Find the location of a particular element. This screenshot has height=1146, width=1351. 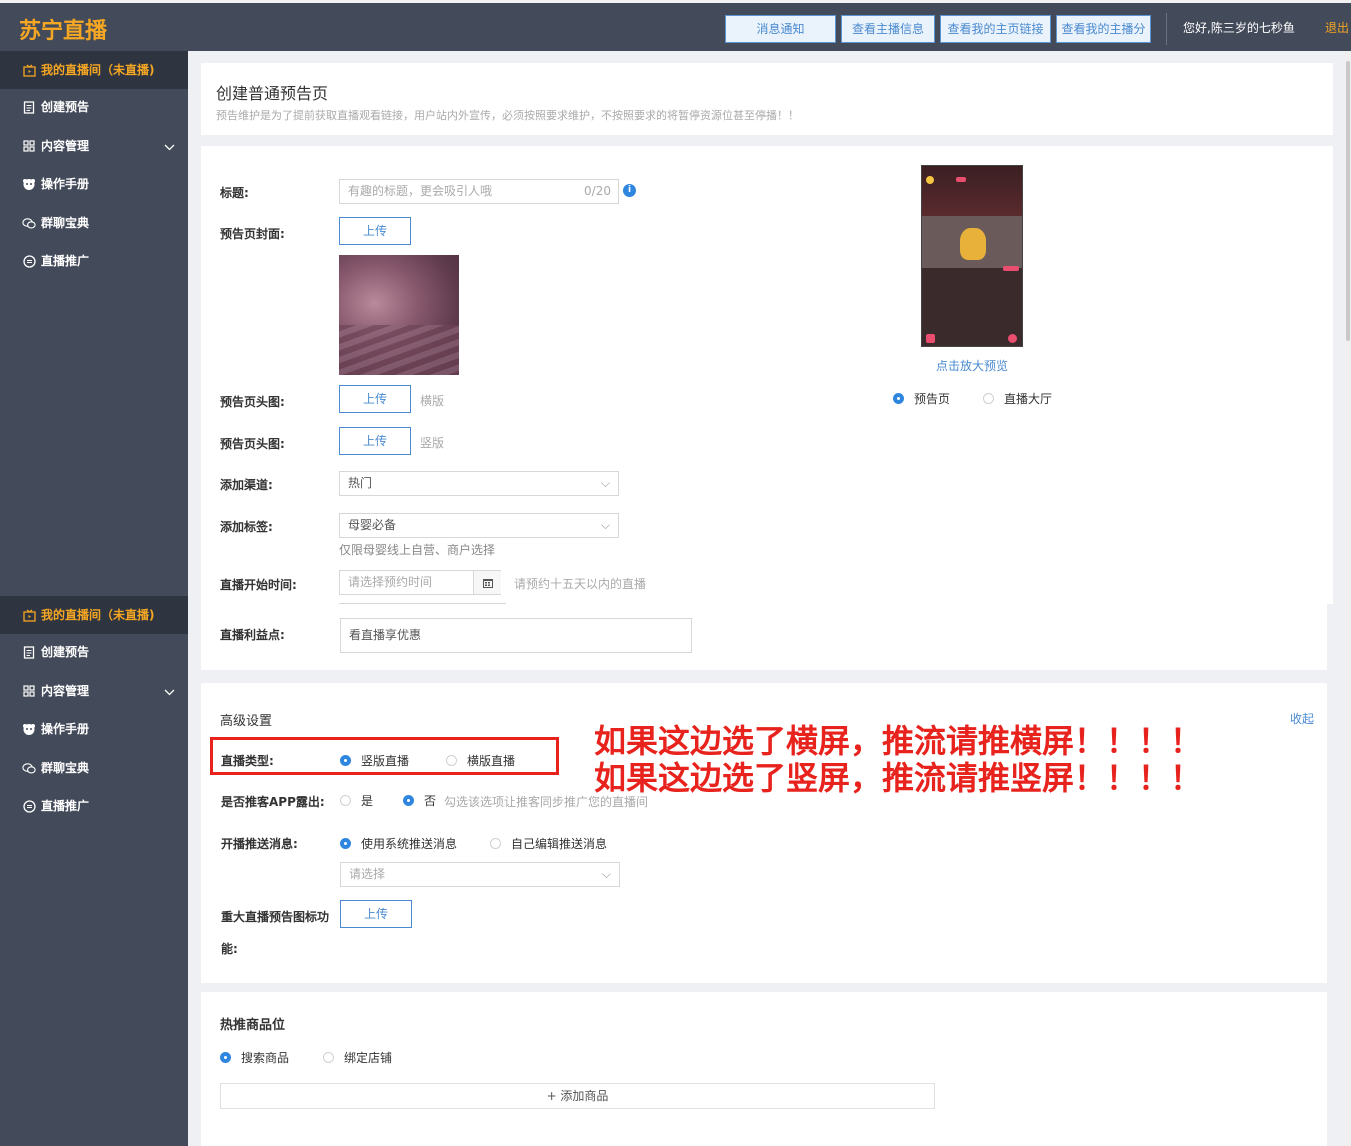

head-image-h-label: 预告页头图: is located at coordinates (252, 402).